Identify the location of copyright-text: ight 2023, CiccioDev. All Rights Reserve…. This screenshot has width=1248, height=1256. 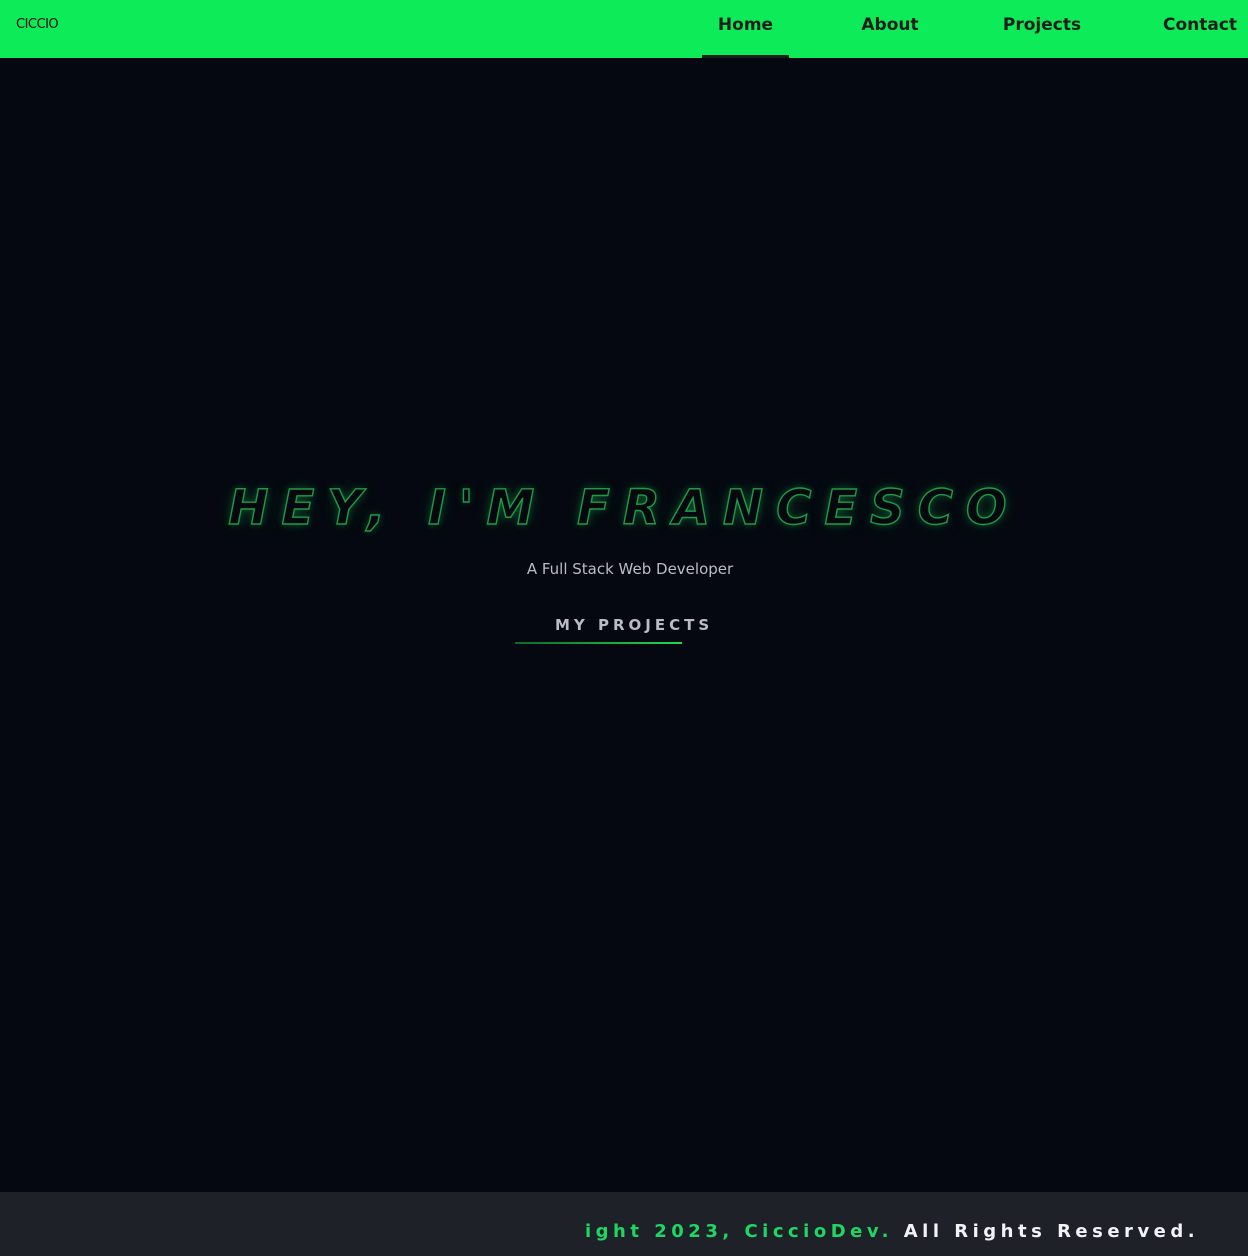
(892, 1232).